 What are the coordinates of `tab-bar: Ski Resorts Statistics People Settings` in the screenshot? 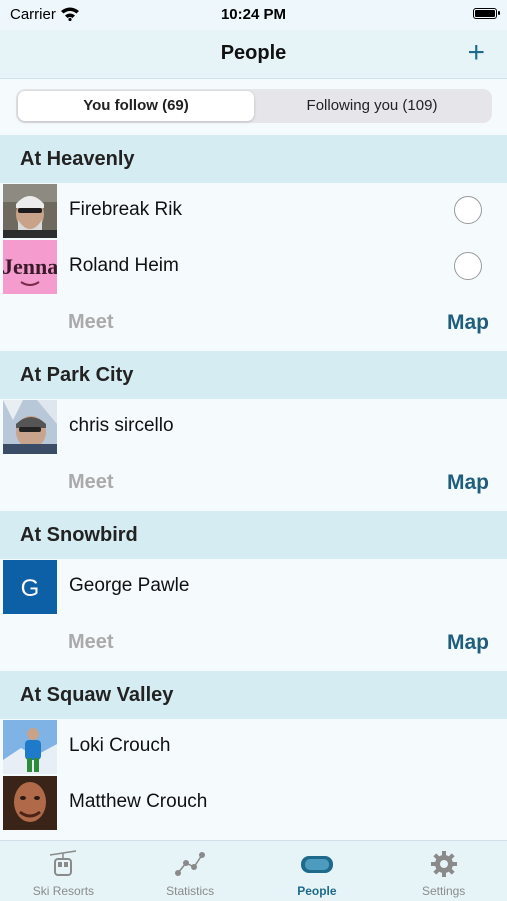 It's located at (253, 870).